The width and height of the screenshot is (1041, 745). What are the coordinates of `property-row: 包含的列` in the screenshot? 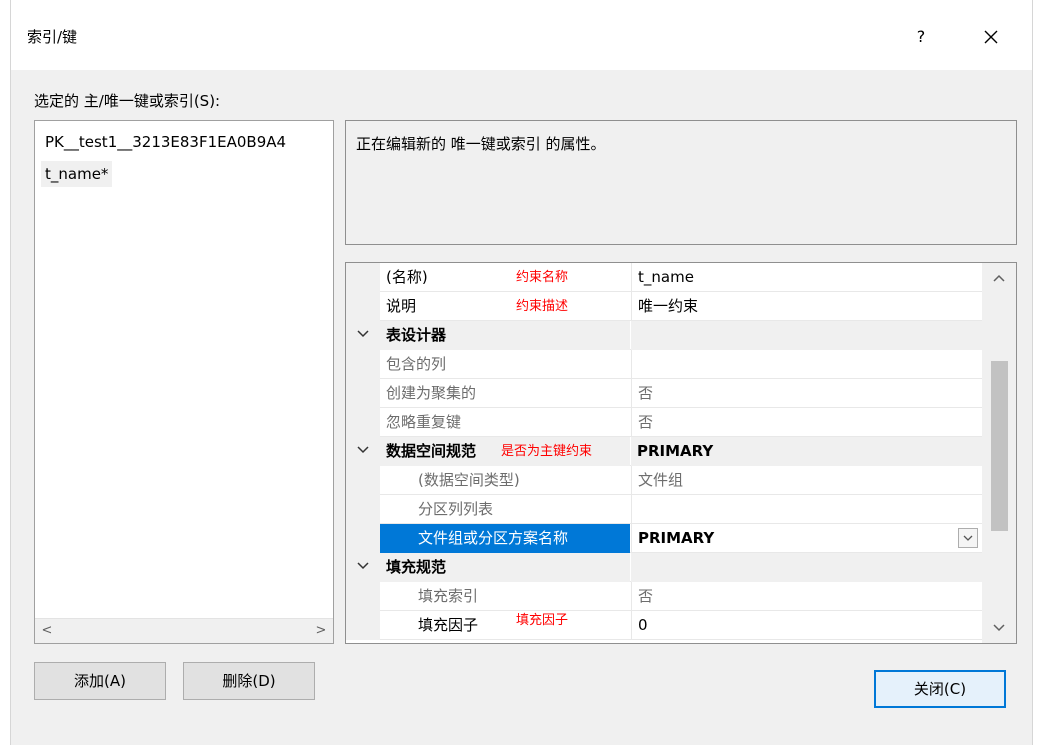 It's located at (664, 364).